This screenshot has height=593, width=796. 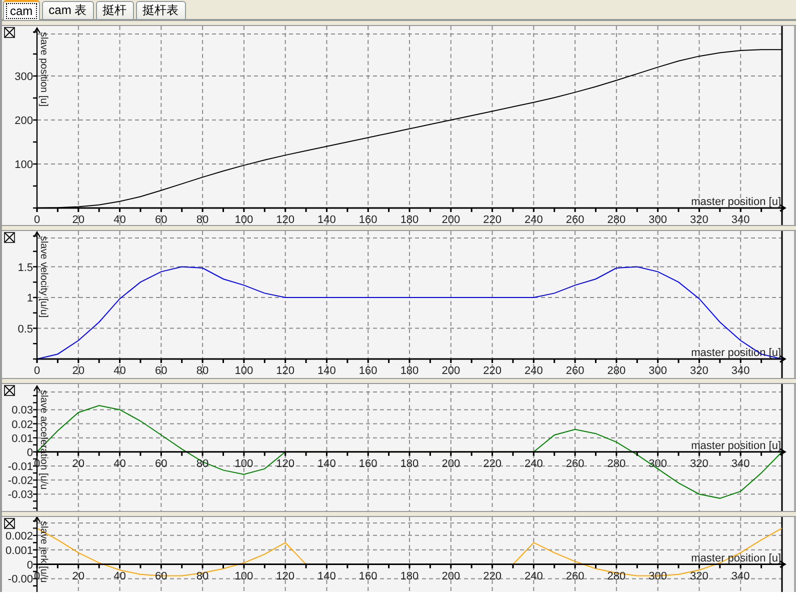 What do you see at coordinates (20, 481) in the screenshot?
I see `axis-tick-label: -0.02` at bounding box center [20, 481].